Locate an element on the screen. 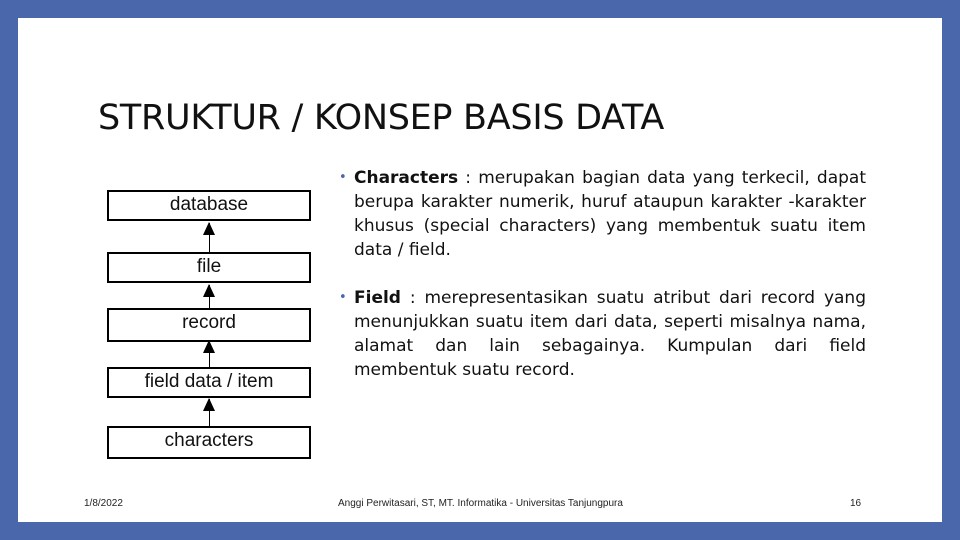 The width and height of the screenshot is (960, 540). diagram-box-file: file is located at coordinates (209, 267).